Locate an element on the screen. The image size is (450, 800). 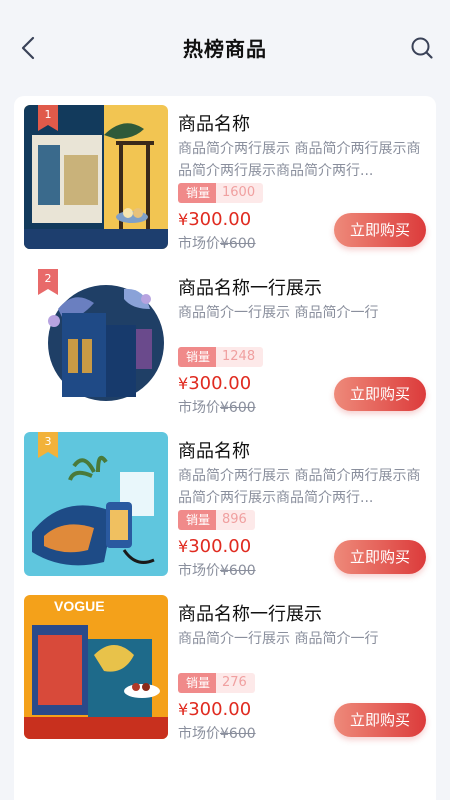
search-button is located at coordinates (422, 48).